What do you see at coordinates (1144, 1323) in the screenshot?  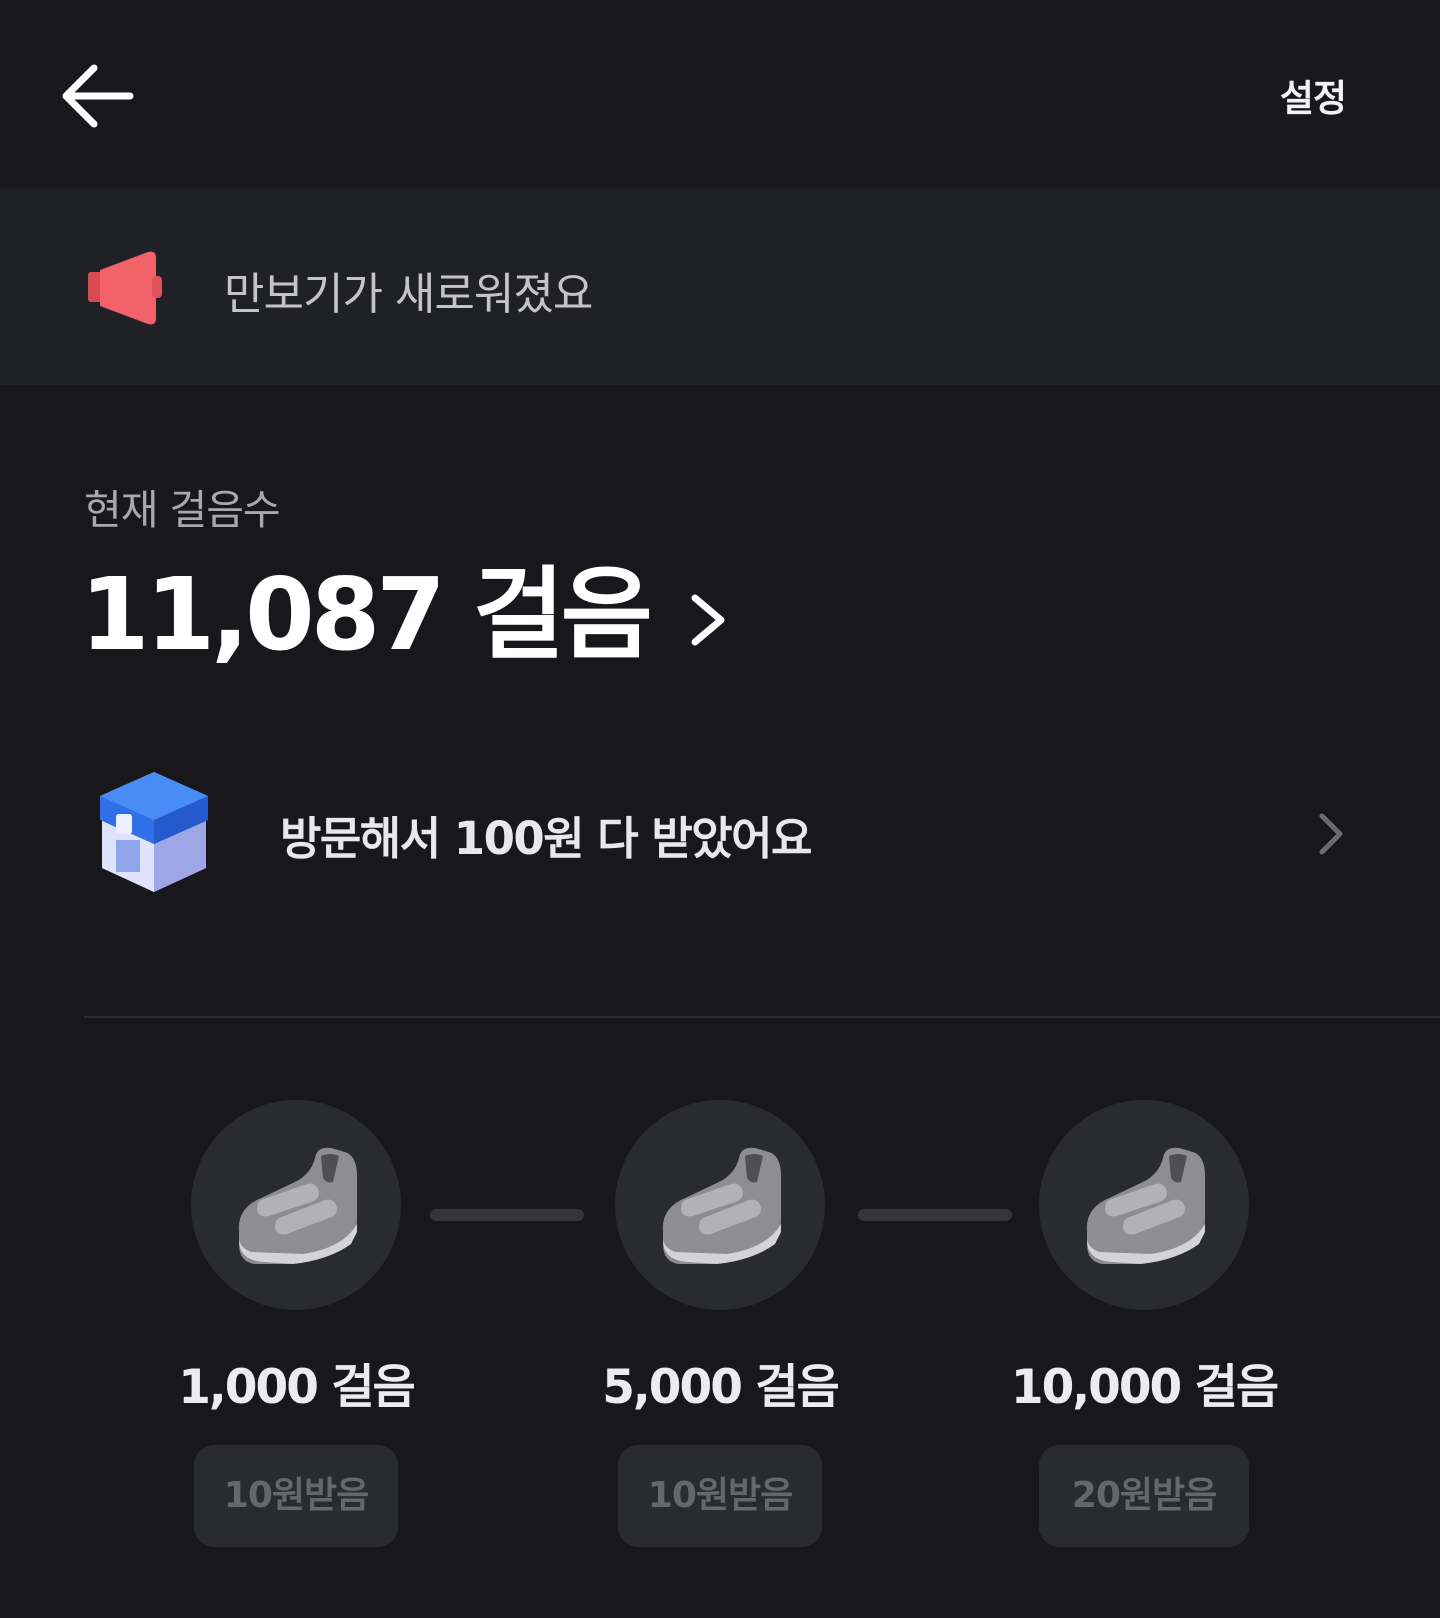 I see `milestone-10000: 10,000 걸음 20원받음` at bounding box center [1144, 1323].